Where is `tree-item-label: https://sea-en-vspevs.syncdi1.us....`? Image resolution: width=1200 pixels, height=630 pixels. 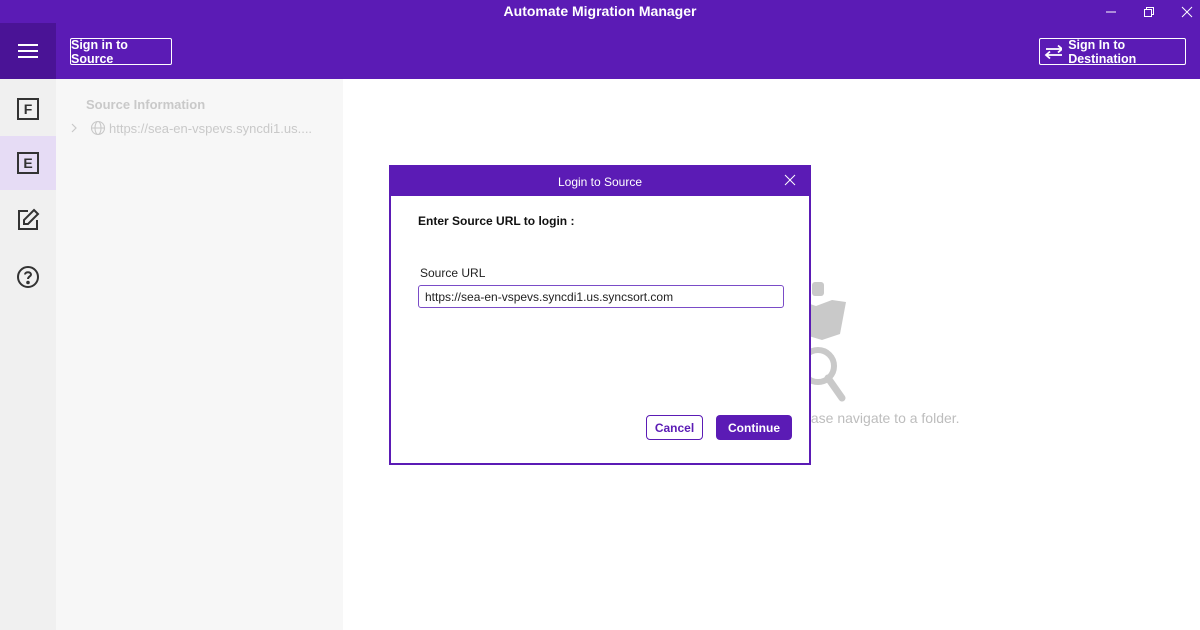 tree-item-label: https://sea-en-vspevs.syncdi1.us.... is located at coordinates (211, 128).